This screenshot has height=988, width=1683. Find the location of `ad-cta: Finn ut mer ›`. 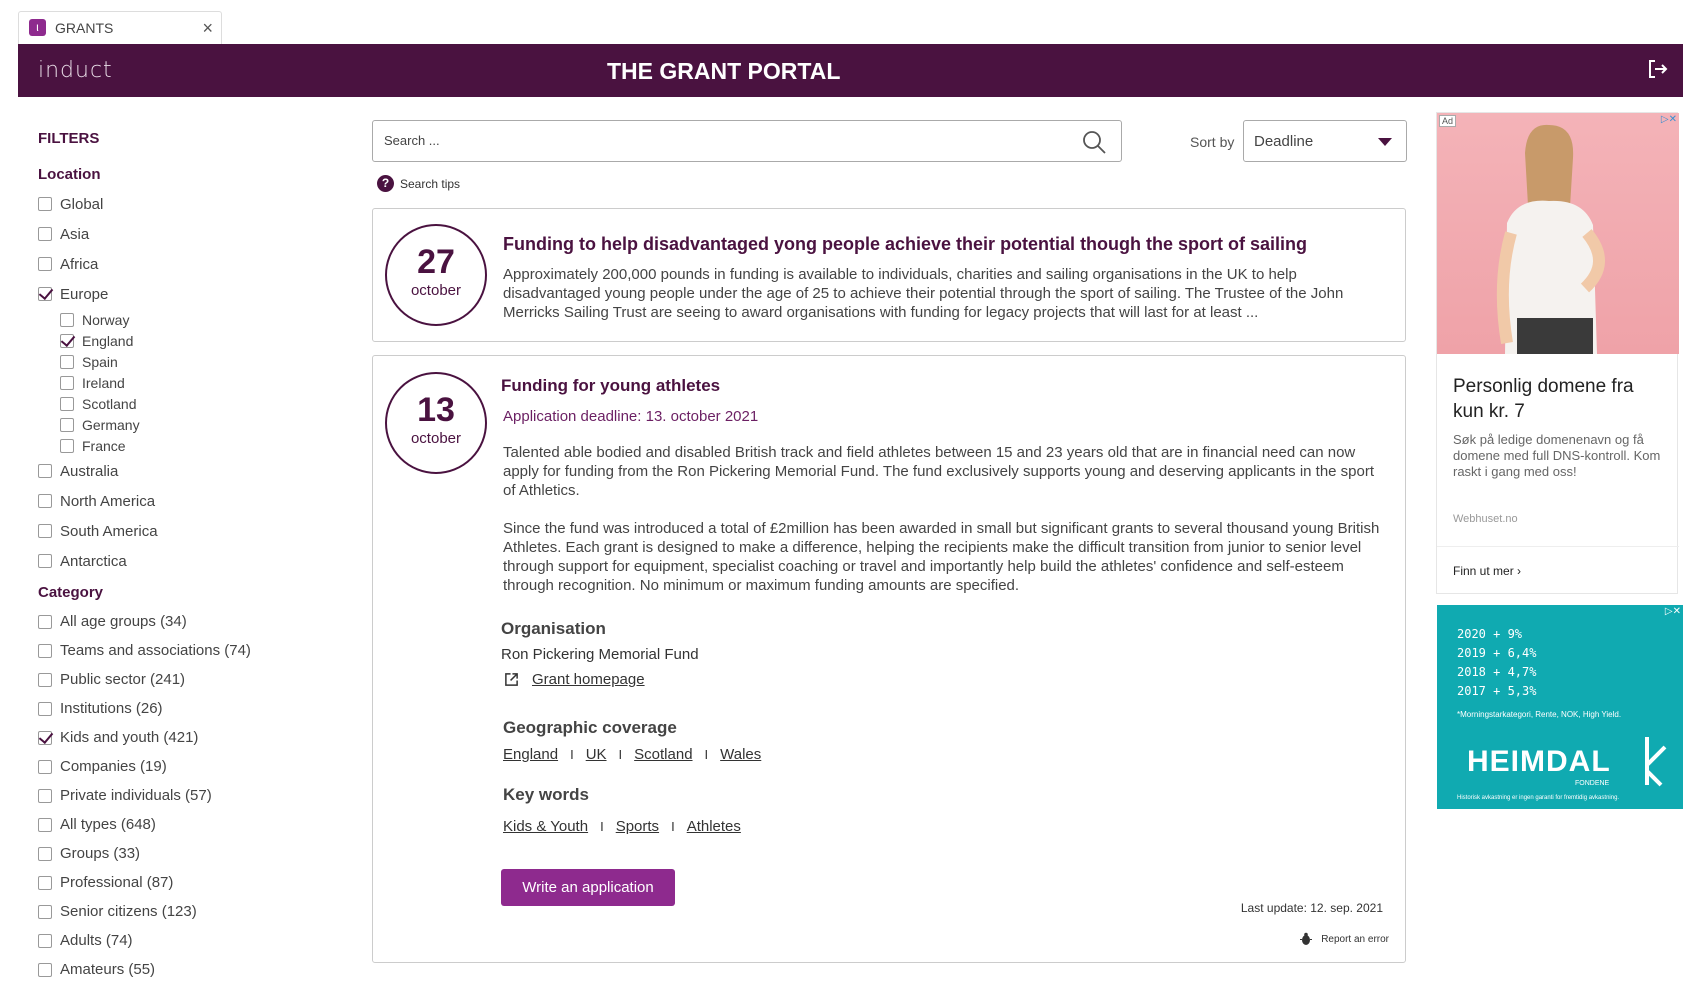

ad-cta: Finn ut mer › is located at coordinates (1487, 571).